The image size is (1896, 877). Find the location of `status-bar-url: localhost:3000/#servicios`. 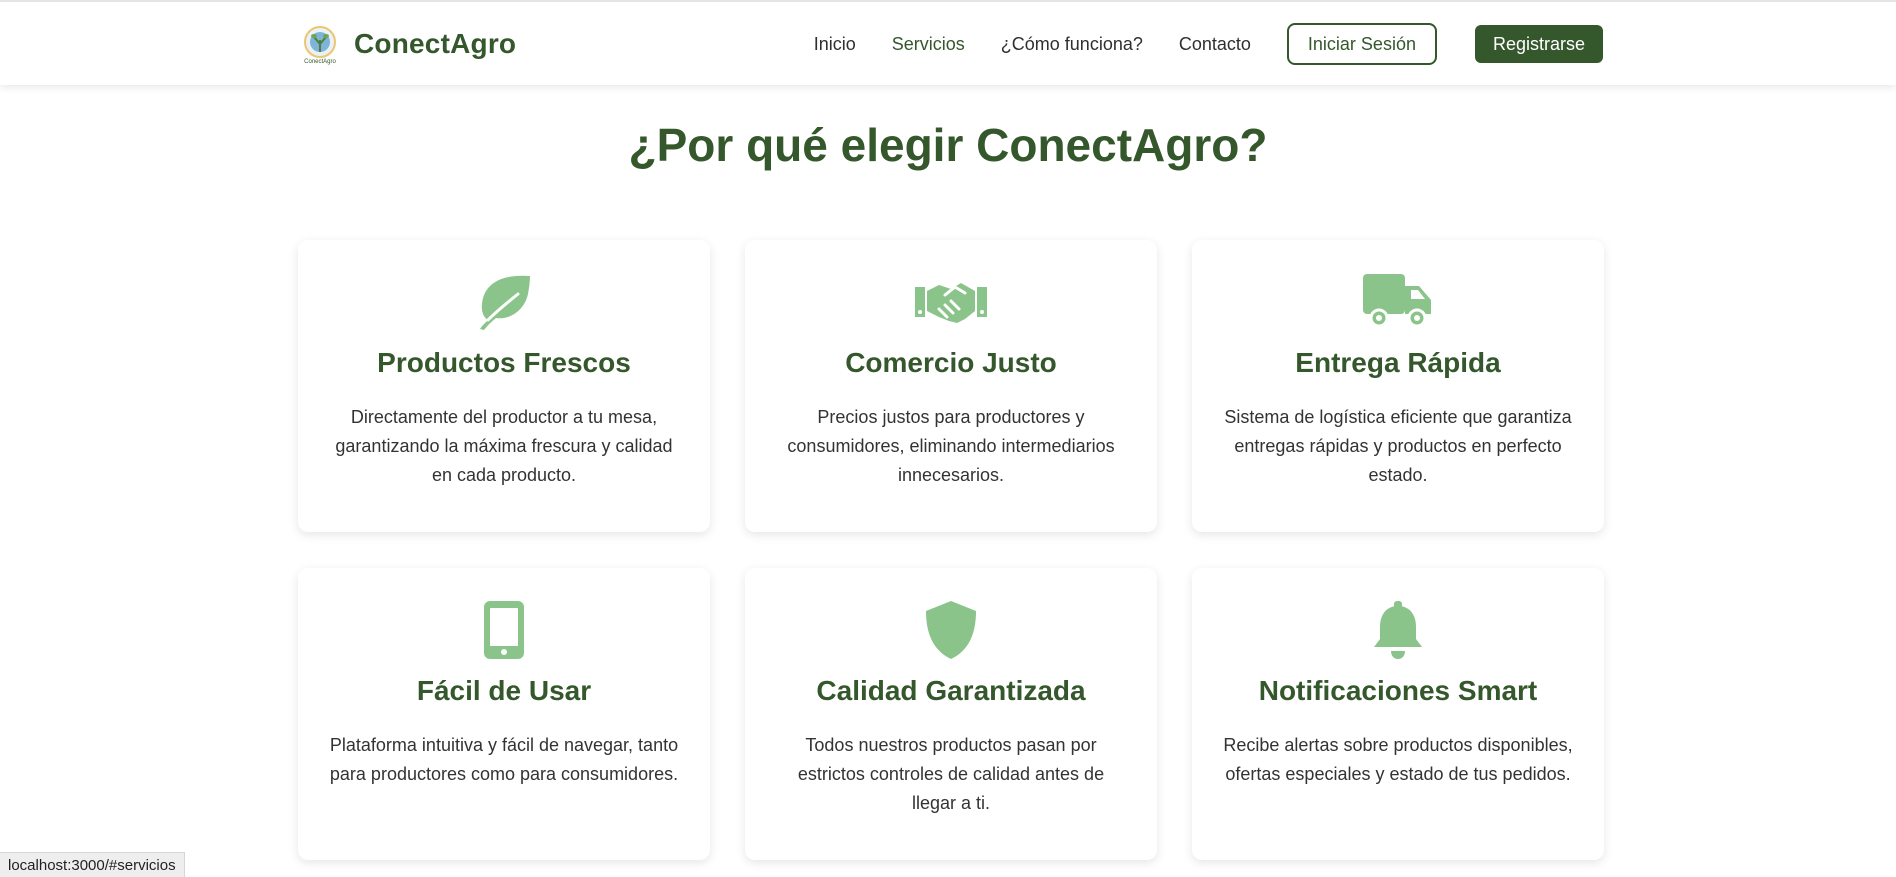

status-bar-url: localhost:3000/#servicios is located at coordinates (92, 864).